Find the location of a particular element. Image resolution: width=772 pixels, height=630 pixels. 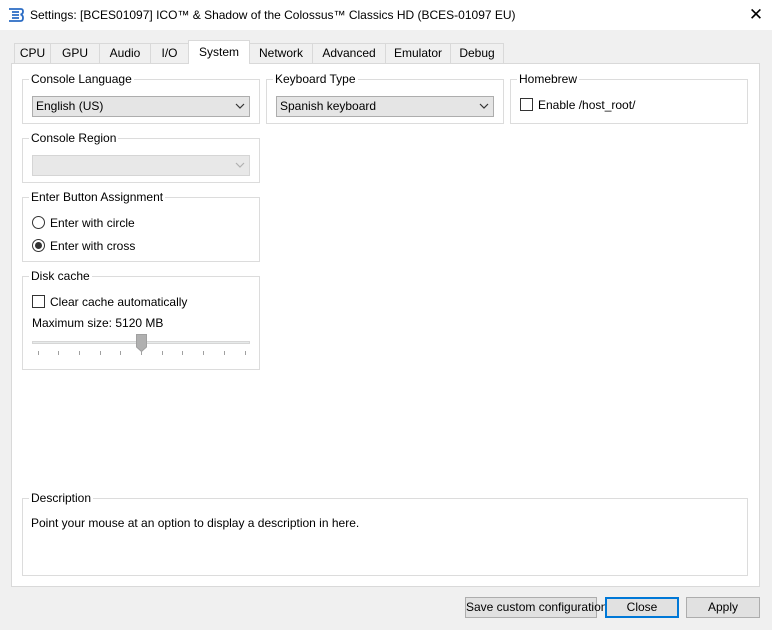

tab-io: I/O is located at coordinates (169, 53).